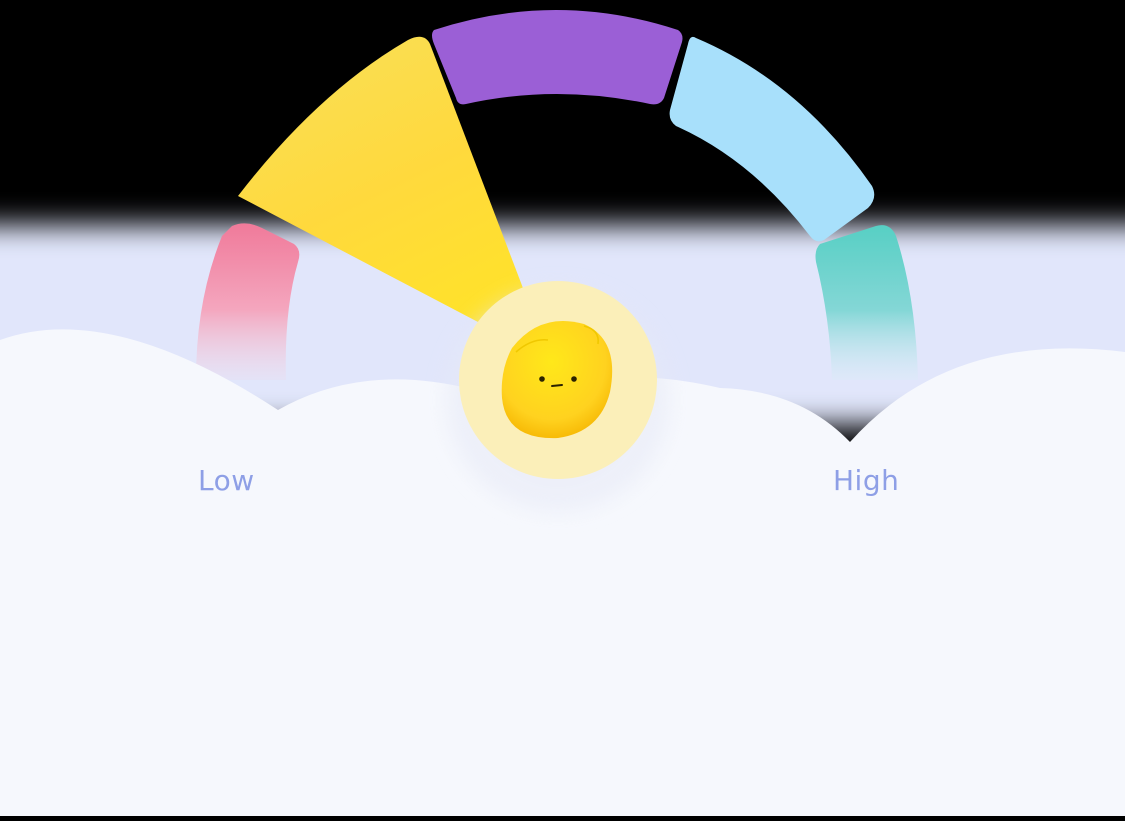  I want to click on scale-low-label: Low, so click(226, 480).